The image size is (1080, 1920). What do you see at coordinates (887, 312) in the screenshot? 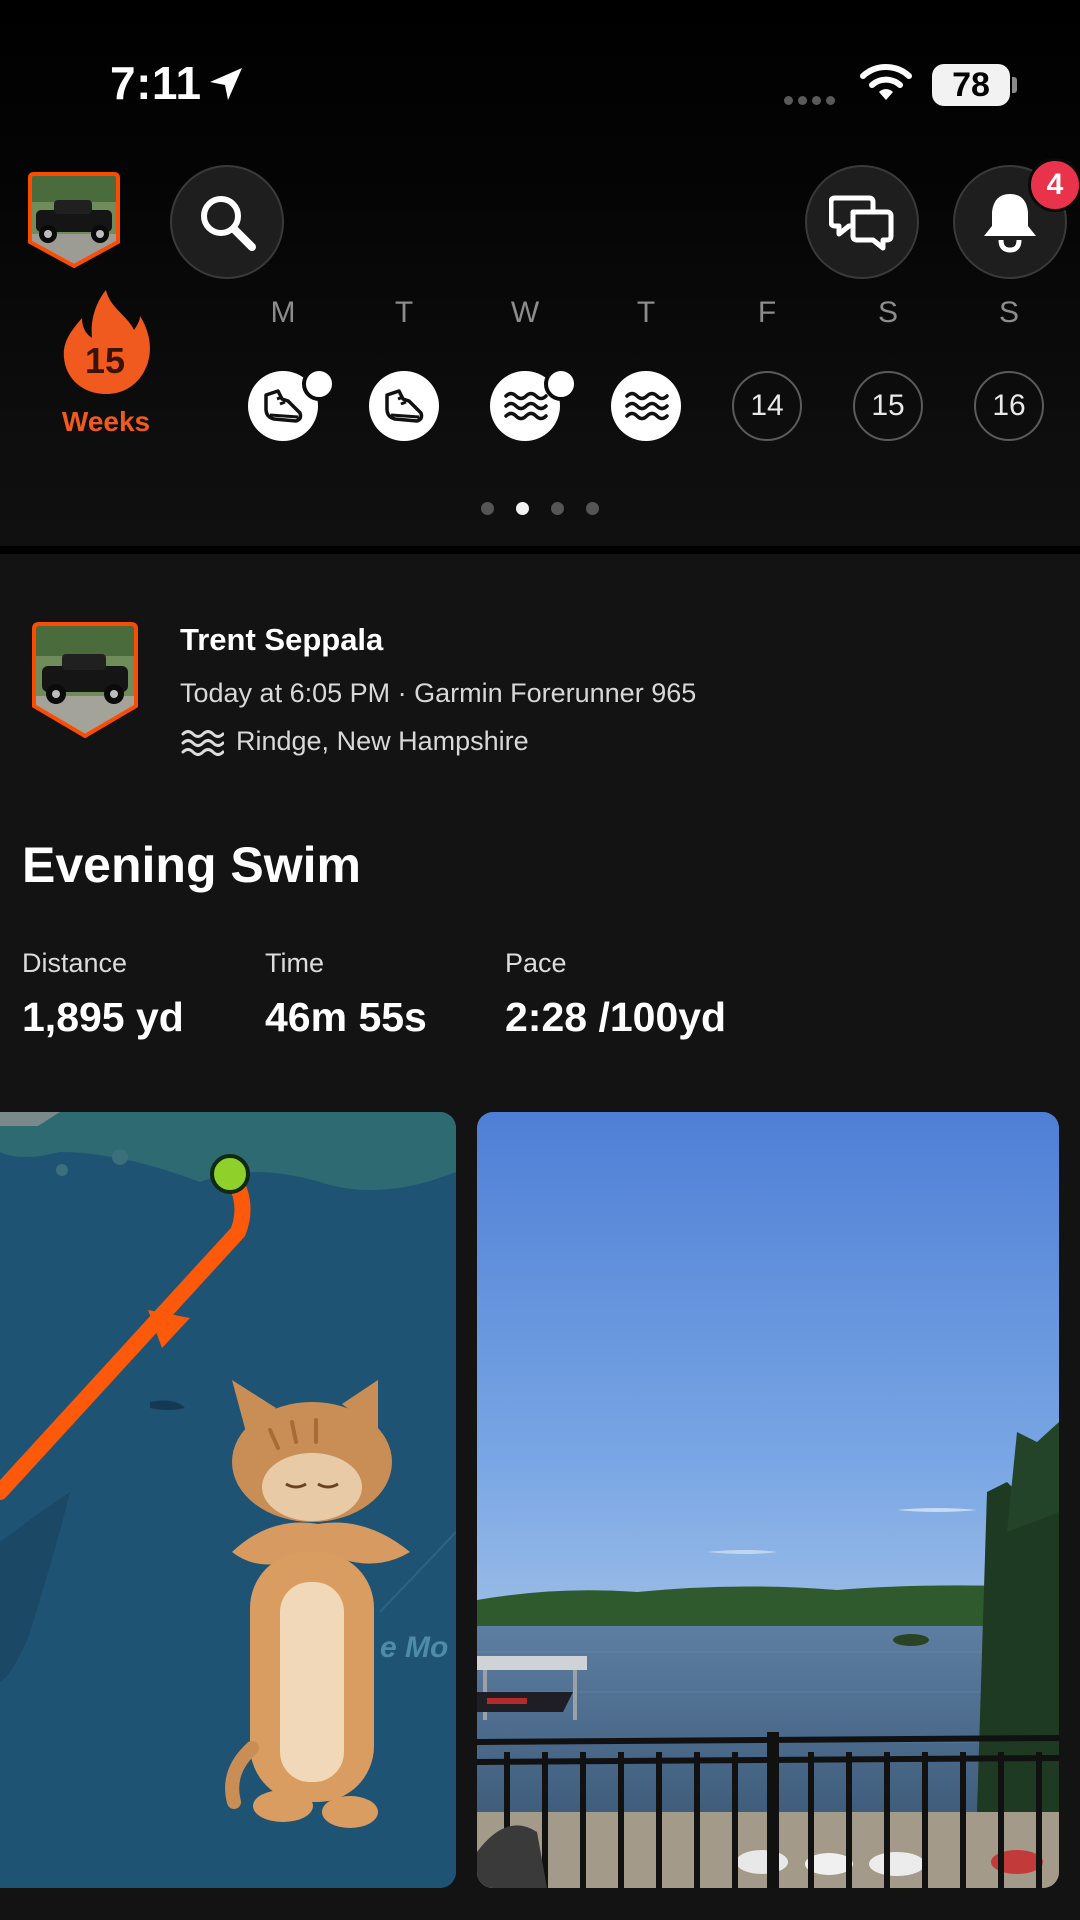
I see `day-letter-sat: S` at bounding box center [887, 312].